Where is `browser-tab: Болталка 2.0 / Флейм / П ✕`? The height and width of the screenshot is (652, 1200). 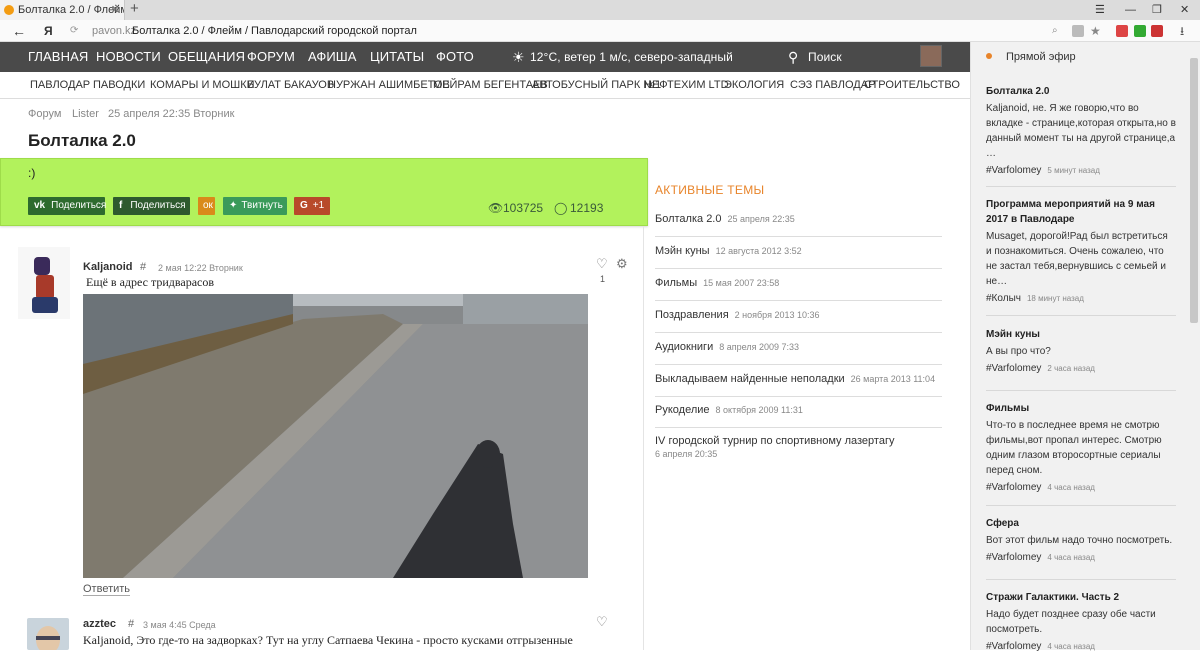 browser-tab: Болталка 2.0 / Флейм / П ✕ is located at coordinates (62, 10).